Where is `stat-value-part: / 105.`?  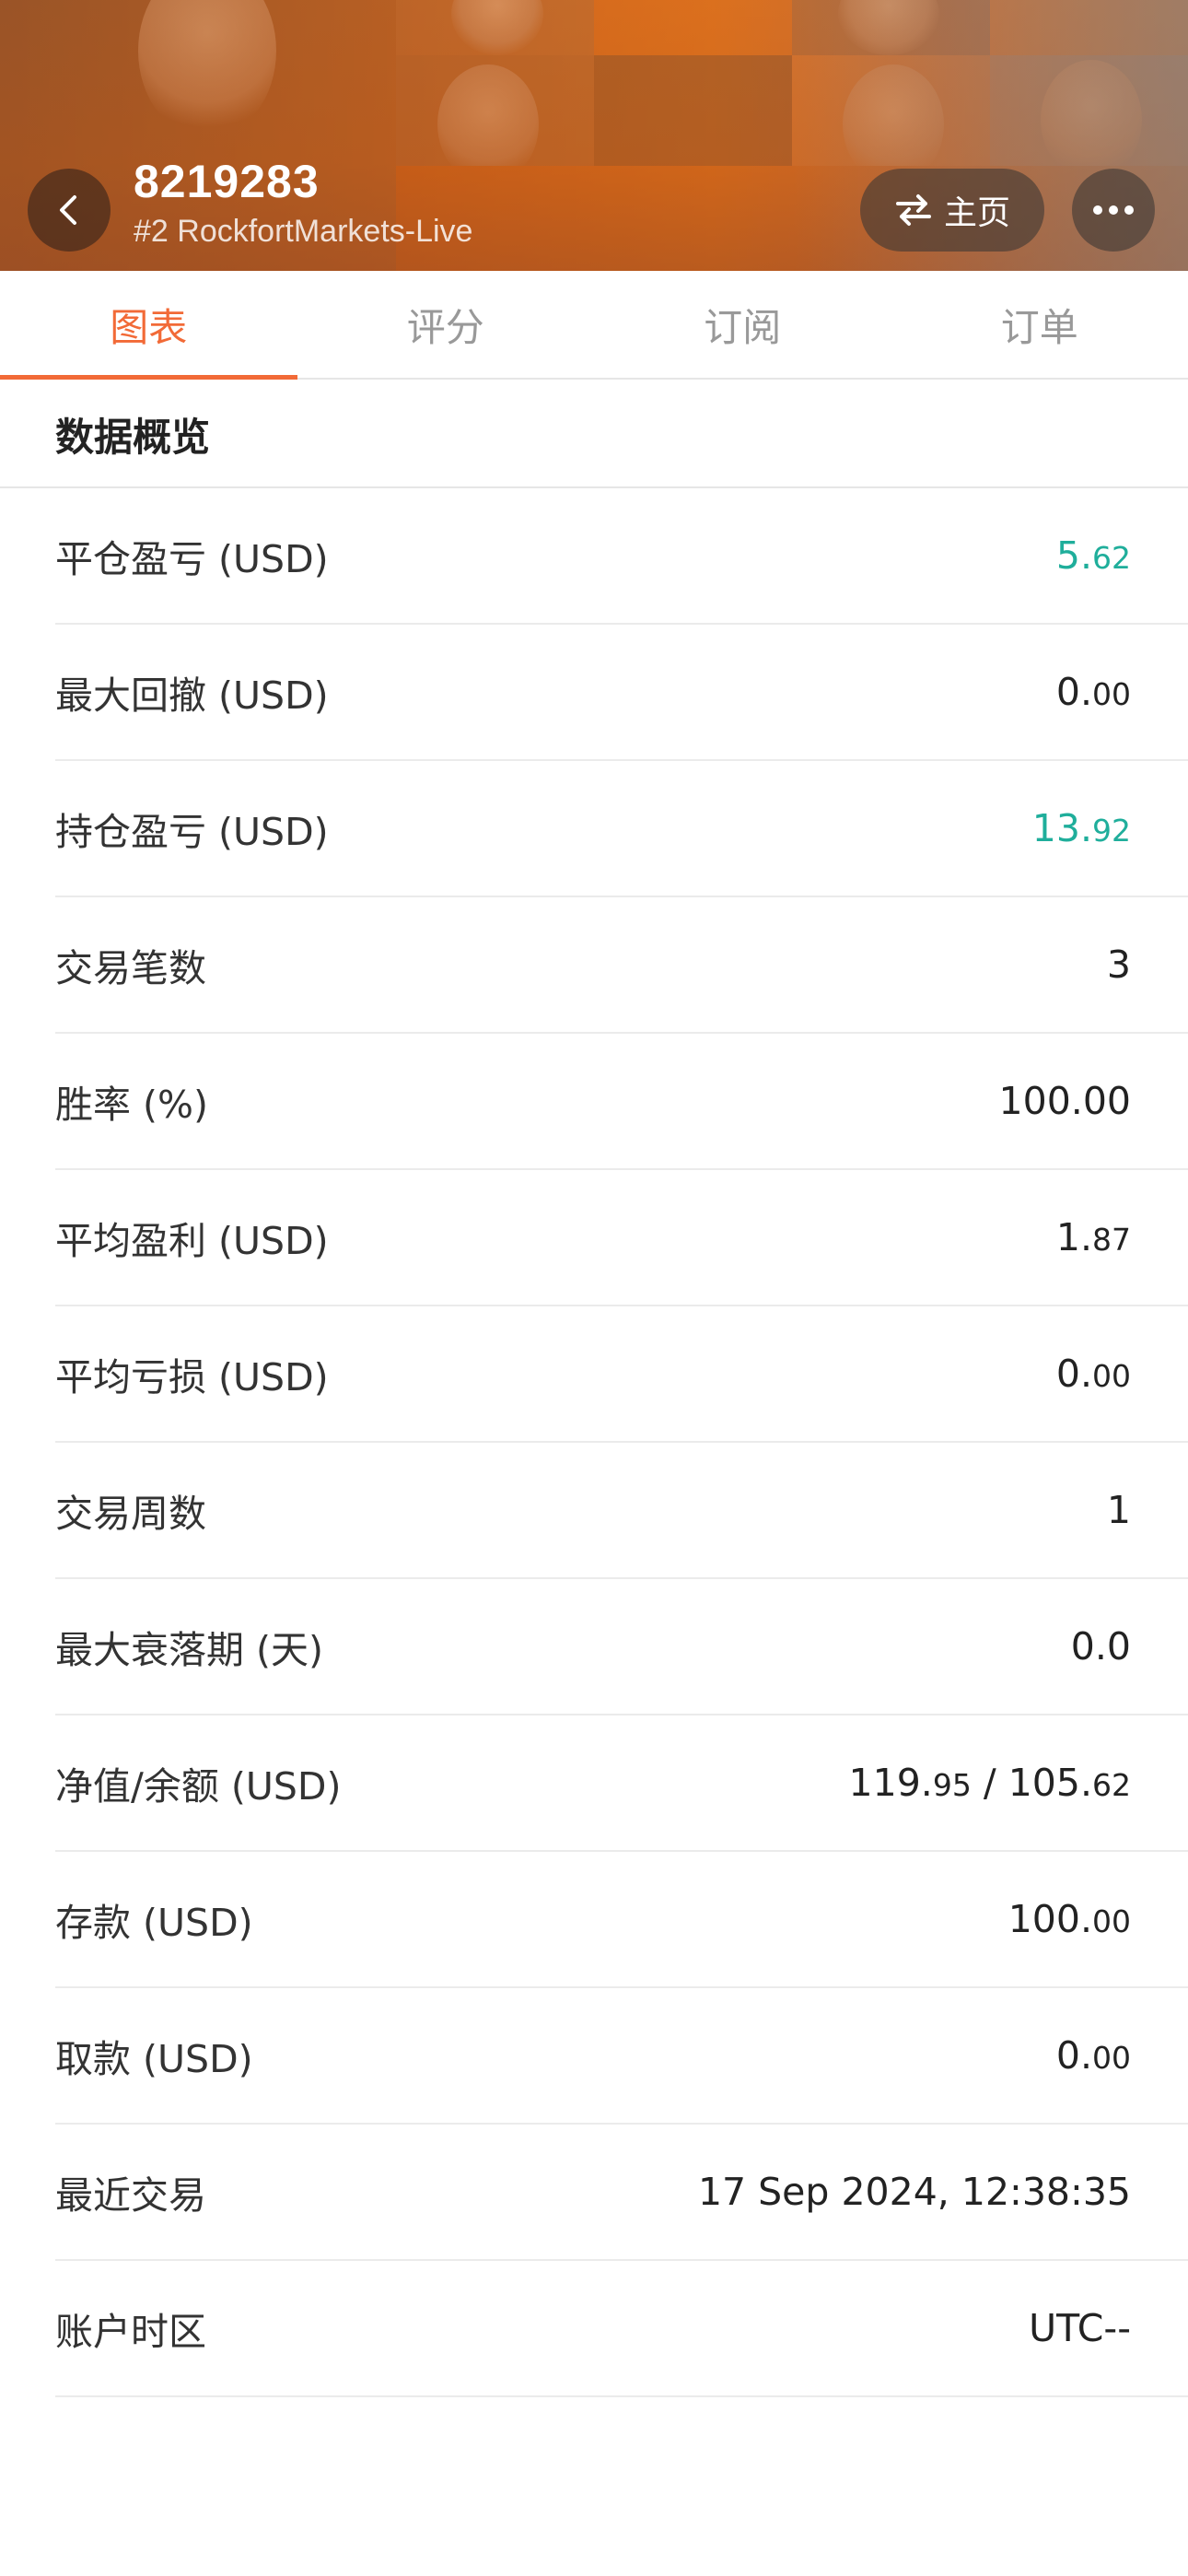
stat-value-part: / 105. is located at coordinates (1031, 1783).